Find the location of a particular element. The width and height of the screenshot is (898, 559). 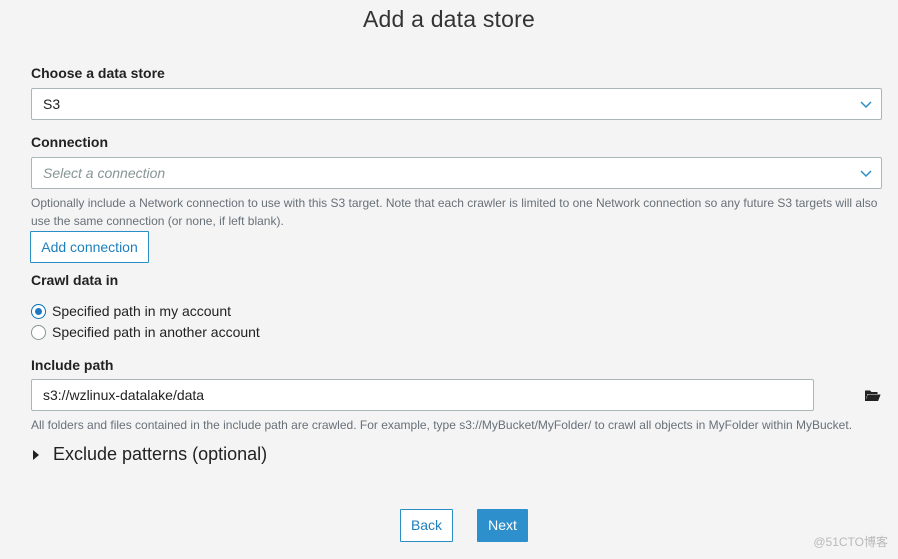

next-button: Next is located at coordinates (502, 525).